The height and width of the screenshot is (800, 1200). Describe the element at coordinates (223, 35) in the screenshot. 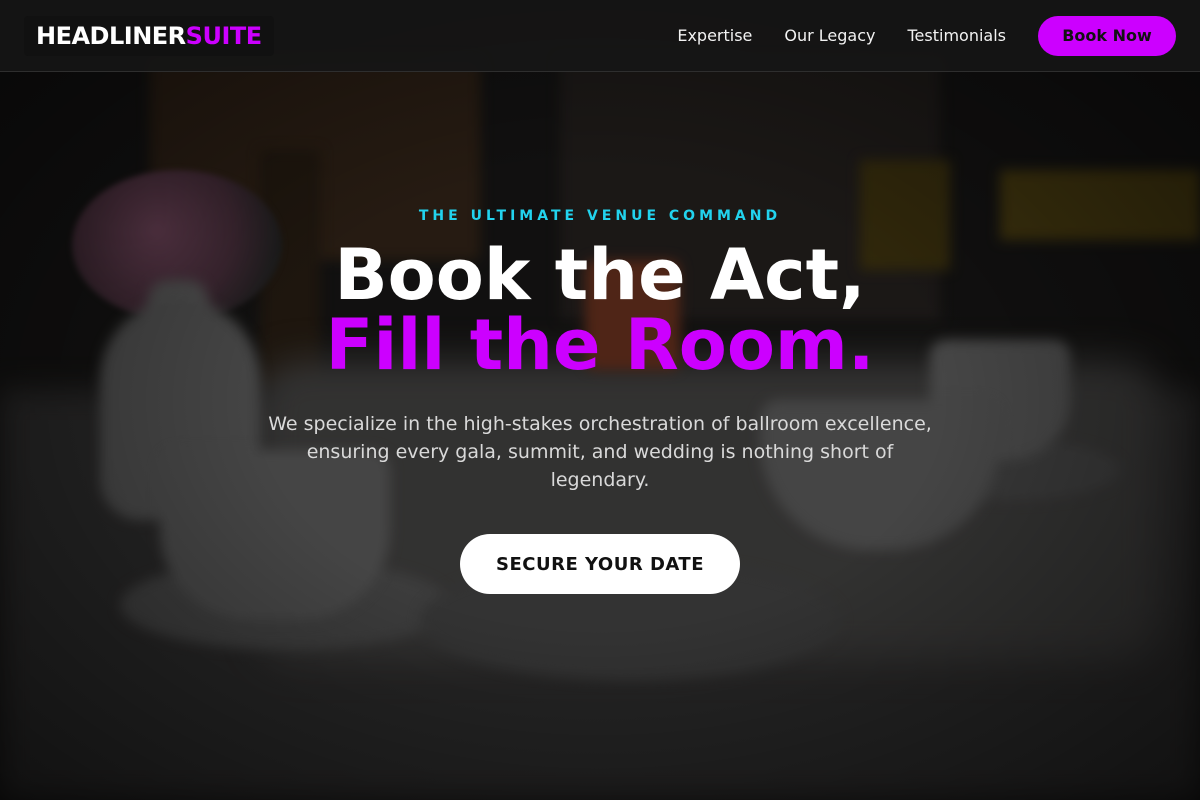

I see `brand-name-part2: SUITE` at that location.